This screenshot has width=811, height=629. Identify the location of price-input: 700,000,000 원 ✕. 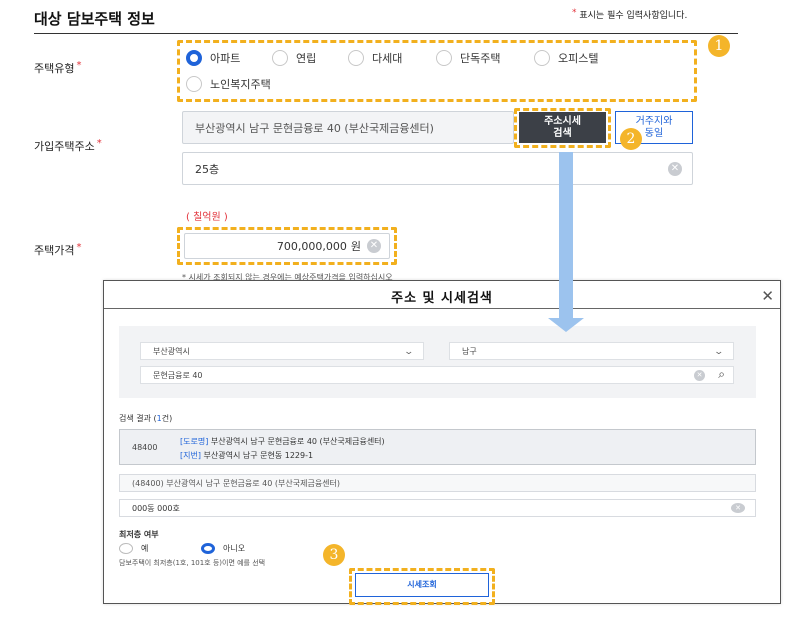
(287, 246).